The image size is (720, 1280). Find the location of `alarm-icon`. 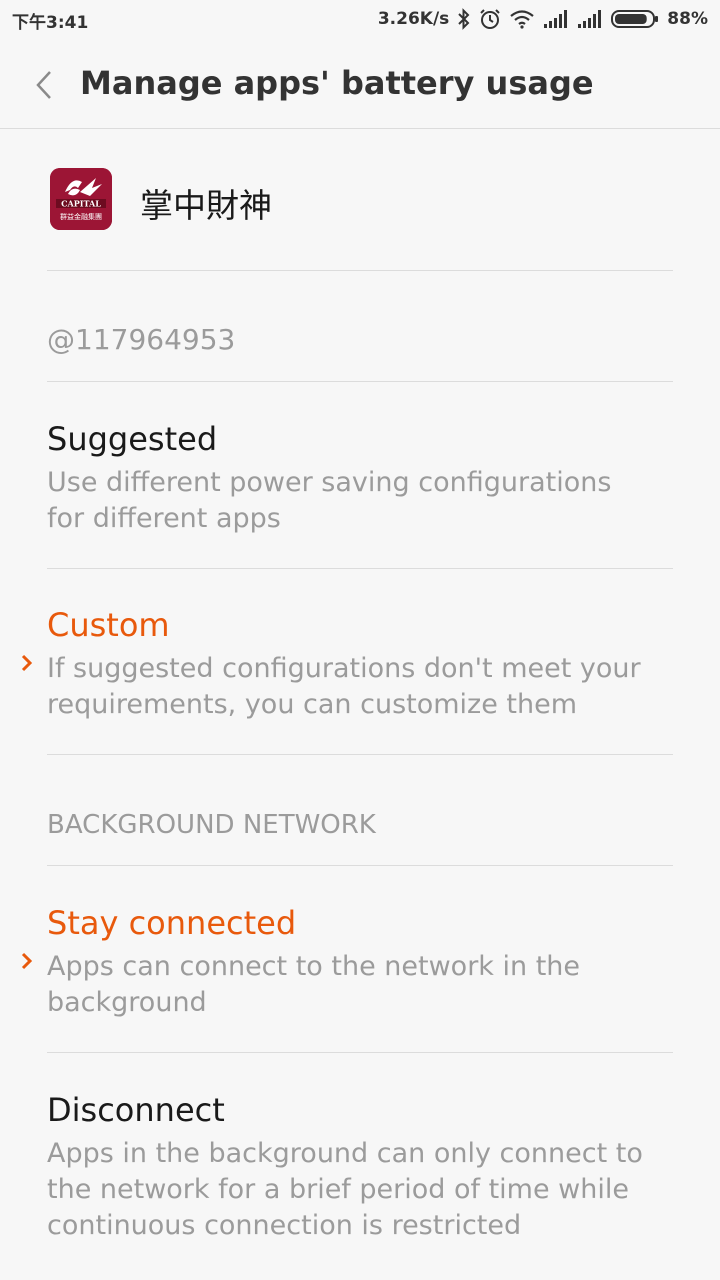

alarm-icon is located at coordinates (490, 19).